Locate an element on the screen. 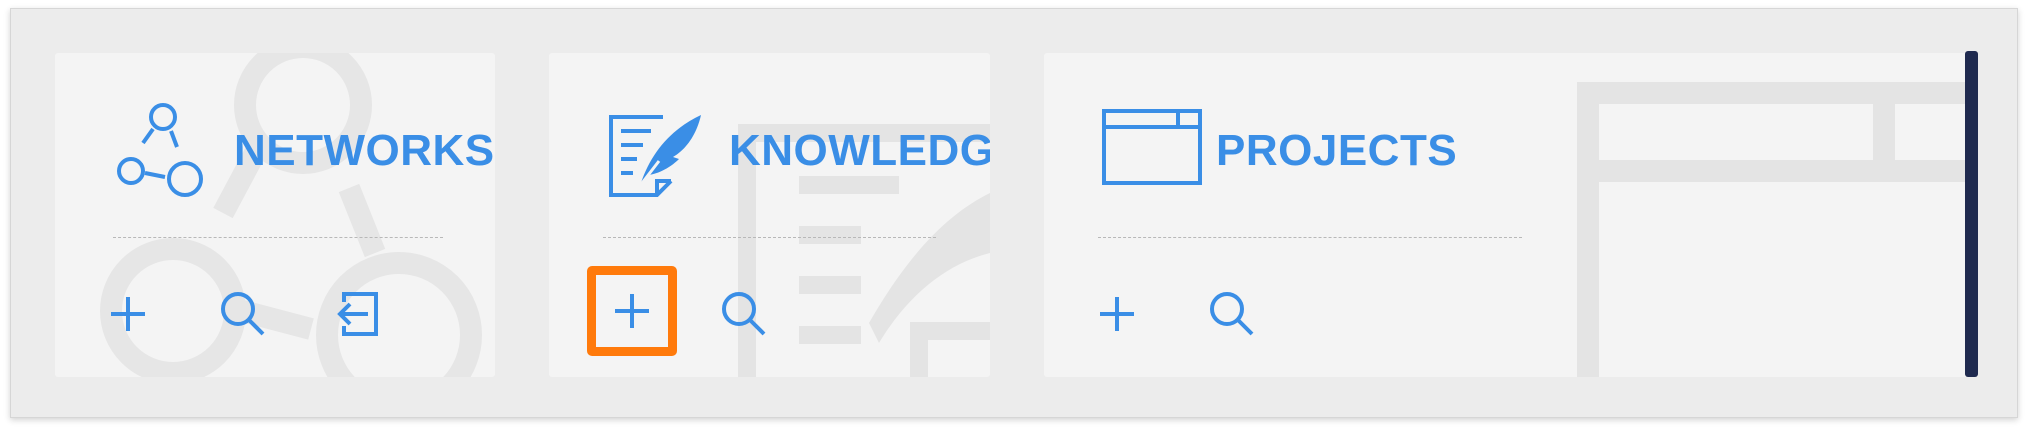 The image size is (2030, 430). projects-title: PROJECTS is located at coordinates (1337, 150).